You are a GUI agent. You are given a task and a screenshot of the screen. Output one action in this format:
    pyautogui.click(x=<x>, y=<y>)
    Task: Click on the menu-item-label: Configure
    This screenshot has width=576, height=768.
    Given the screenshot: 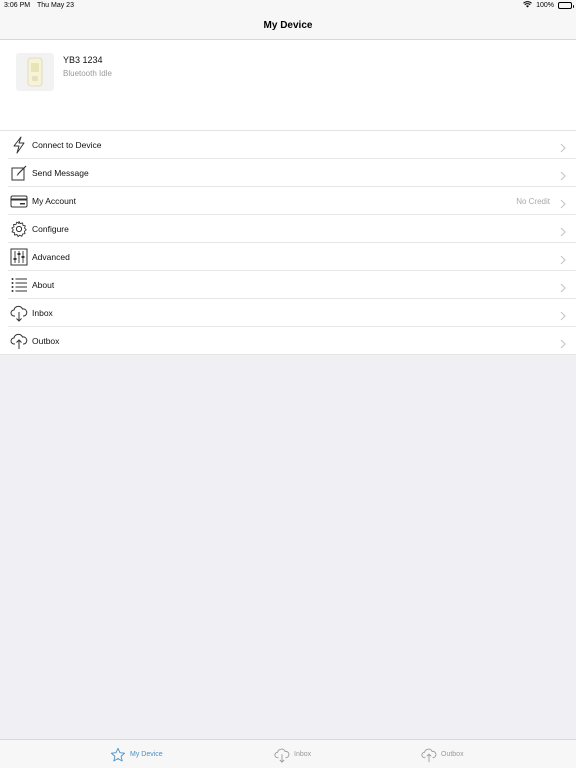 What is the action you would take?
    pyautogui.click(x=50, y=229)
    